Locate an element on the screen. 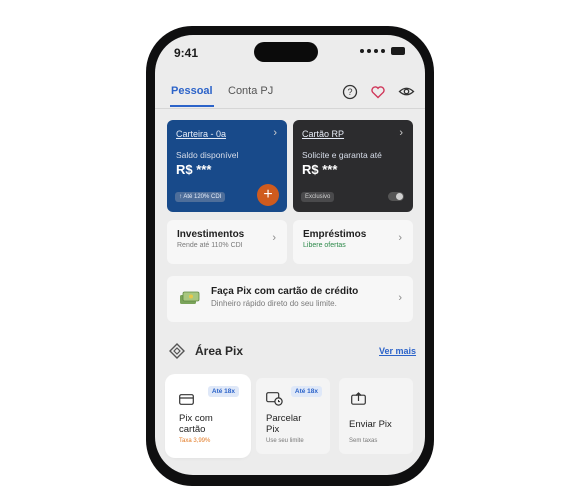 The height and width of the screenshot is (486, 580). split-pix-title: Parcelar Pix is located at coordinates (284, 424).